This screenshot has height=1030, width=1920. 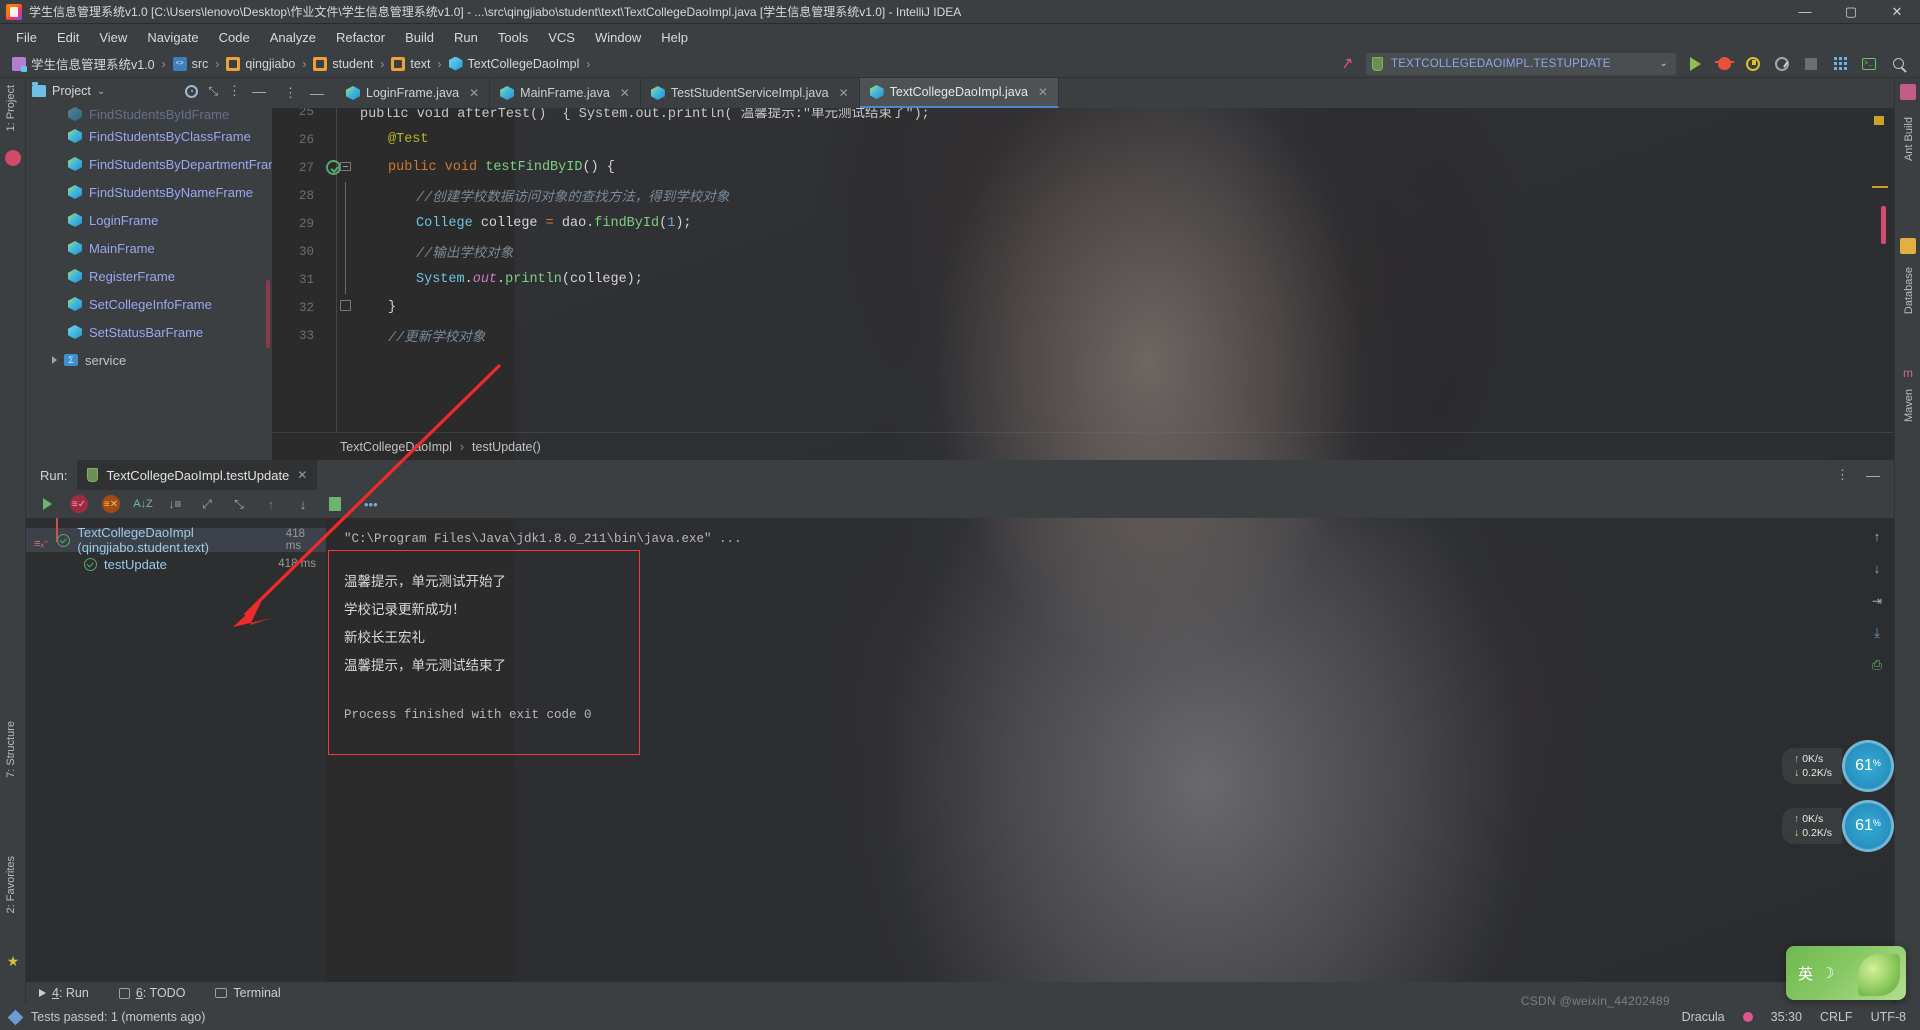 What do you see at coordinates (1908, 92) in the screenshot?
I see `user-icon` at bounding box center [1908, 92].